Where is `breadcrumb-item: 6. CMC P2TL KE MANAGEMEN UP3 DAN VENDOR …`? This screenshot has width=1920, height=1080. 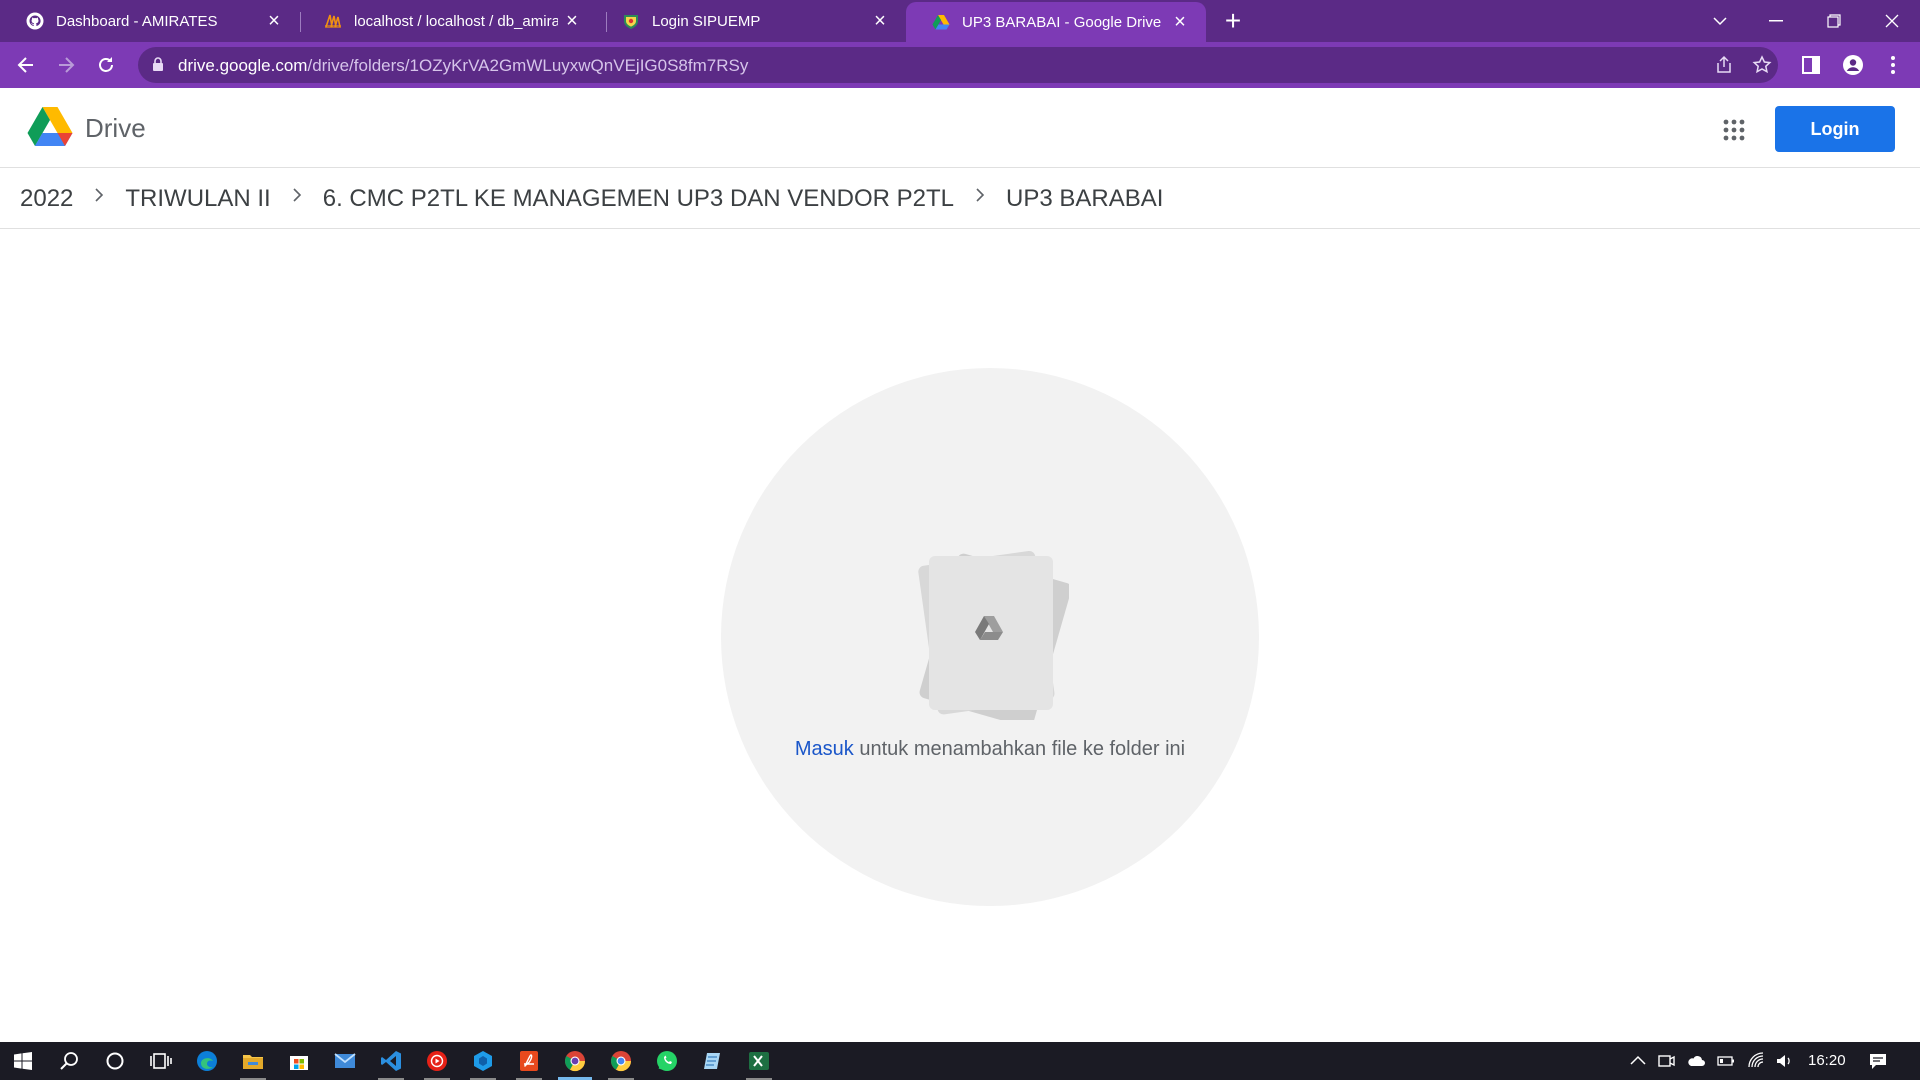 breadcrumb-item: 6. CMC P2TL KE MANAGEMEN UP3 DAN VENDOR … is located at coordinates (638, 199).